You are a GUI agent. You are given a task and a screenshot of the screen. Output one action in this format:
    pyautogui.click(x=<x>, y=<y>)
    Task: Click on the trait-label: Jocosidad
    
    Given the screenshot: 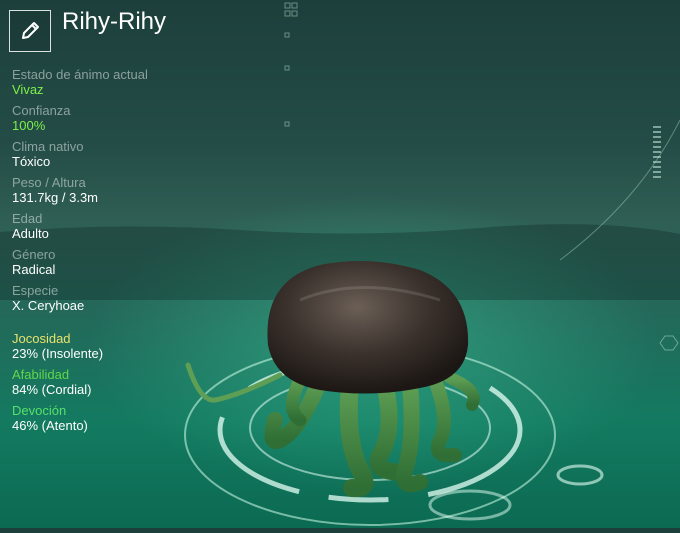 What is the action you would take?
    pyautogui.click(x=41, y=338)
    